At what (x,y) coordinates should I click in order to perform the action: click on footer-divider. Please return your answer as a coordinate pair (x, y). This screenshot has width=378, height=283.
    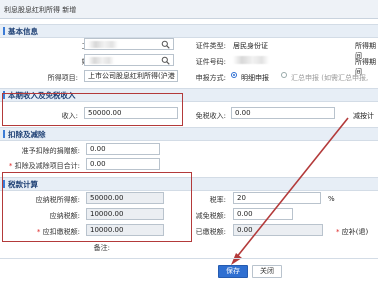
    Looking at the image, I should click on (189, 258).